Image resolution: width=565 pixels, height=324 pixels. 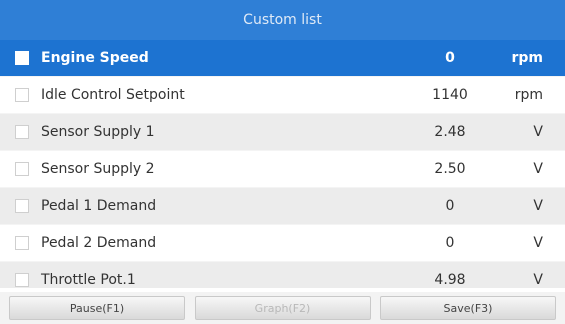 I want to click on save-button: Save(F3), so click(x=468, y=308).